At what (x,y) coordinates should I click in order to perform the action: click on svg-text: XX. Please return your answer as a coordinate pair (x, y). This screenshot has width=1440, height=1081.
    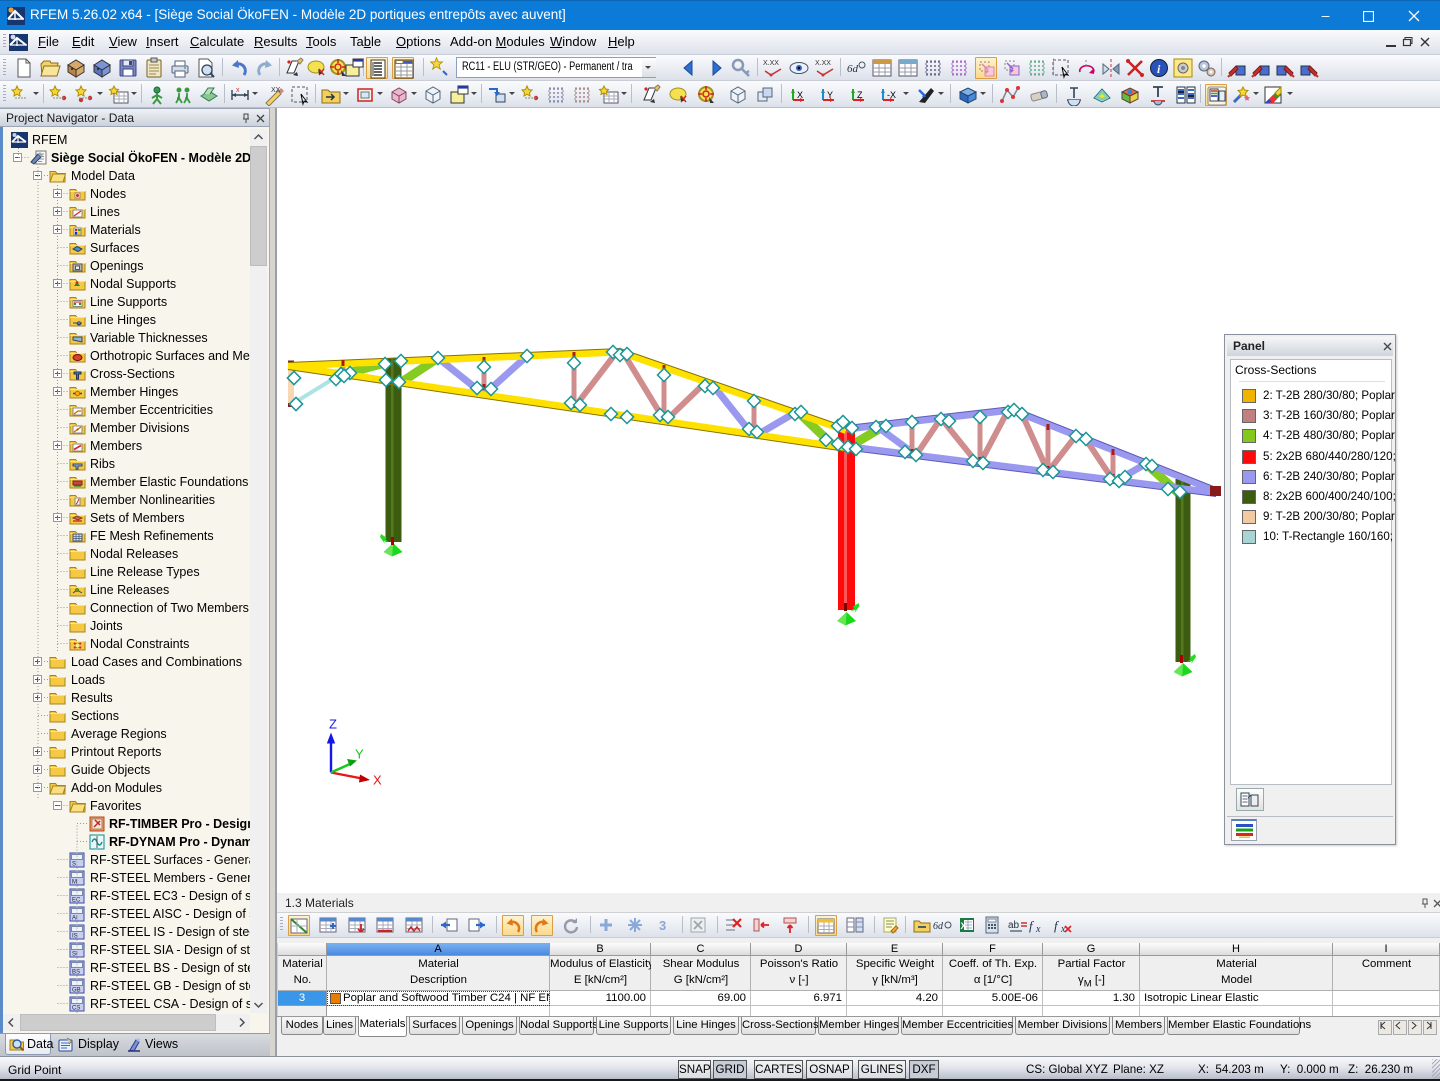
    Looking at the image, I should click on (276, 90).